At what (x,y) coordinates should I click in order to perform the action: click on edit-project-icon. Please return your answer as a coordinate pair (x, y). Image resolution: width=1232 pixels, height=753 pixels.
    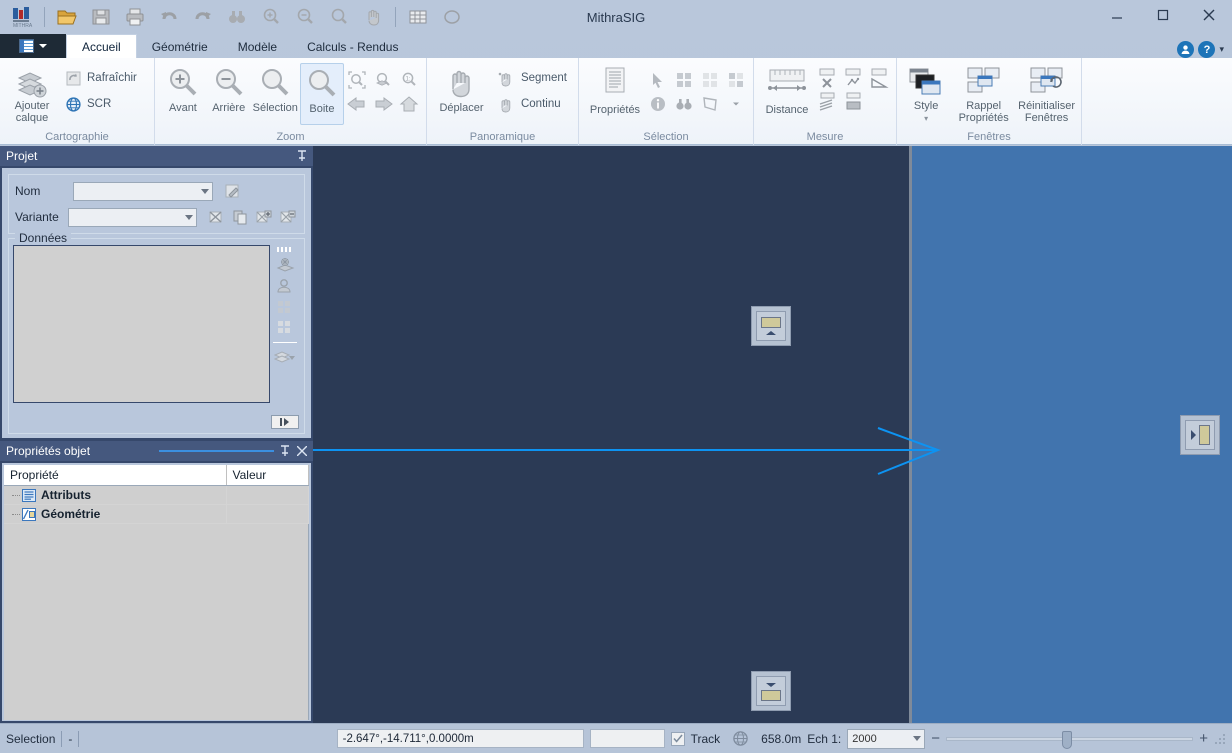
    Looking at the image, I should click on (231, 191).